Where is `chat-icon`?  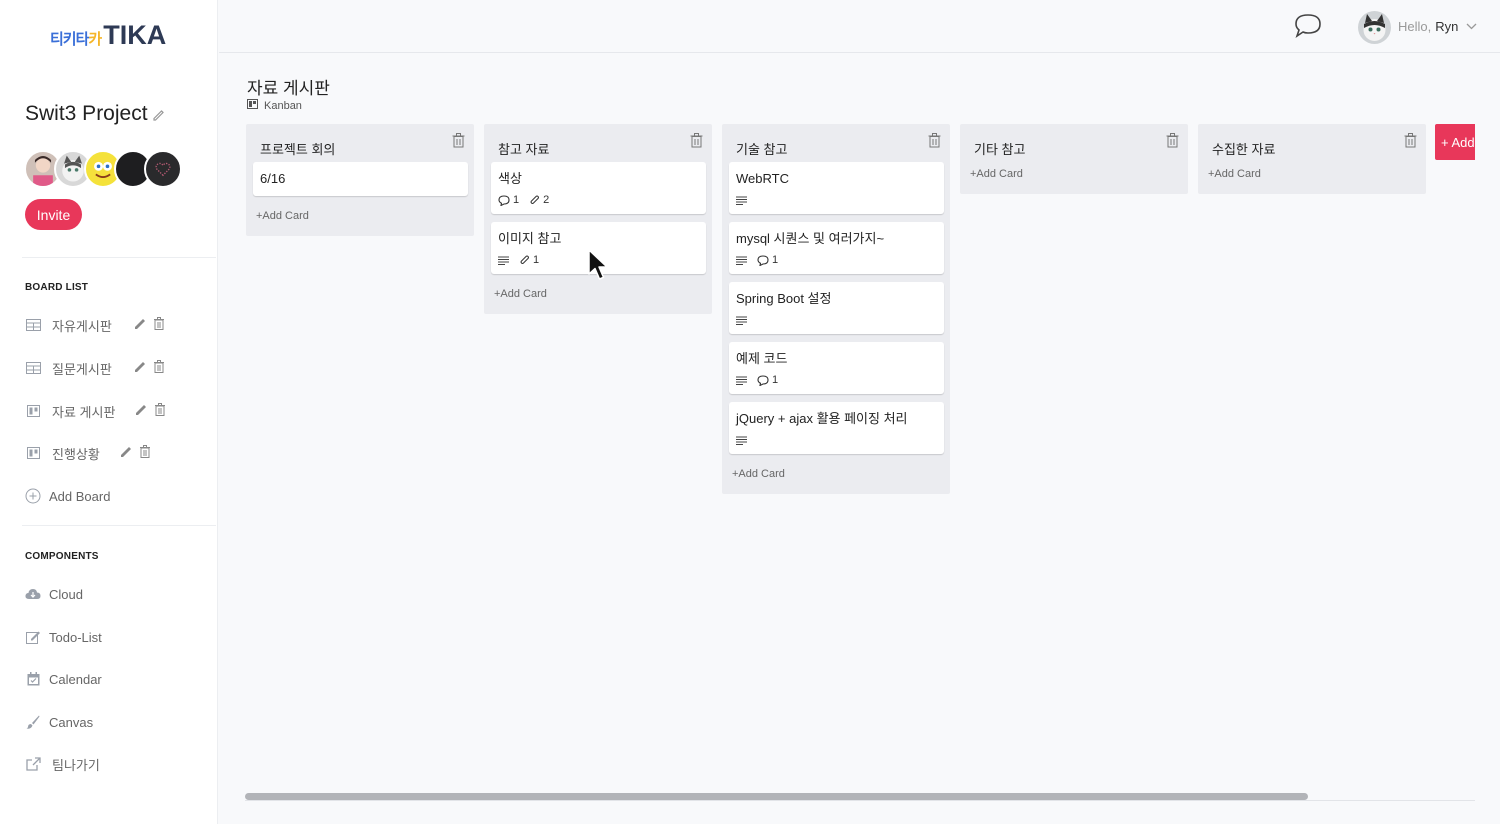 chat-icon is located at coordinates (1308, 26).